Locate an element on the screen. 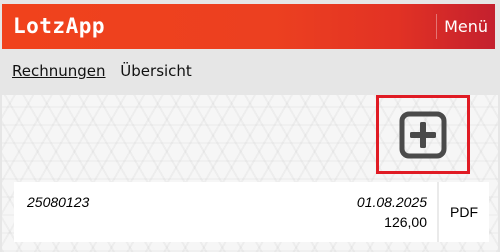  main-nav: Rechnungen Übersicht is located at coordinates (107, 71).